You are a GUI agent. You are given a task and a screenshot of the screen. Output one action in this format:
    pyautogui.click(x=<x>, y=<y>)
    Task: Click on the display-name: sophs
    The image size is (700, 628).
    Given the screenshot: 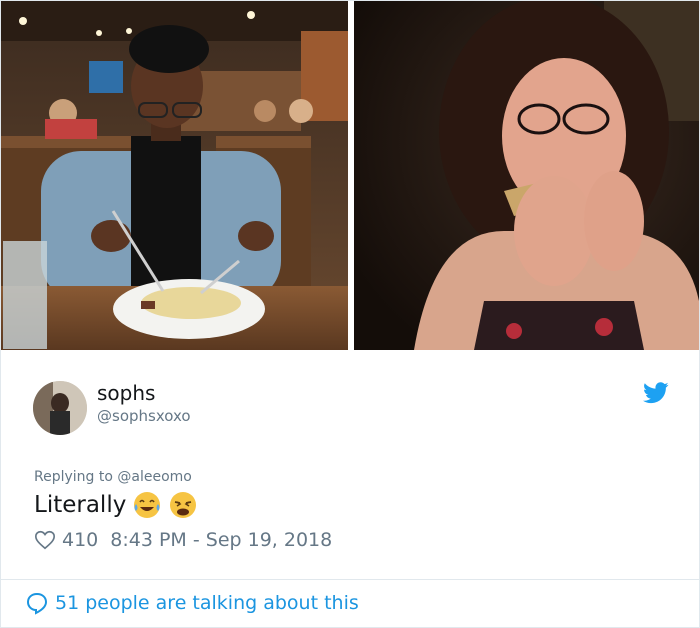 What is the action you would take?
    pyautogui.click(x=126, y=393)
    